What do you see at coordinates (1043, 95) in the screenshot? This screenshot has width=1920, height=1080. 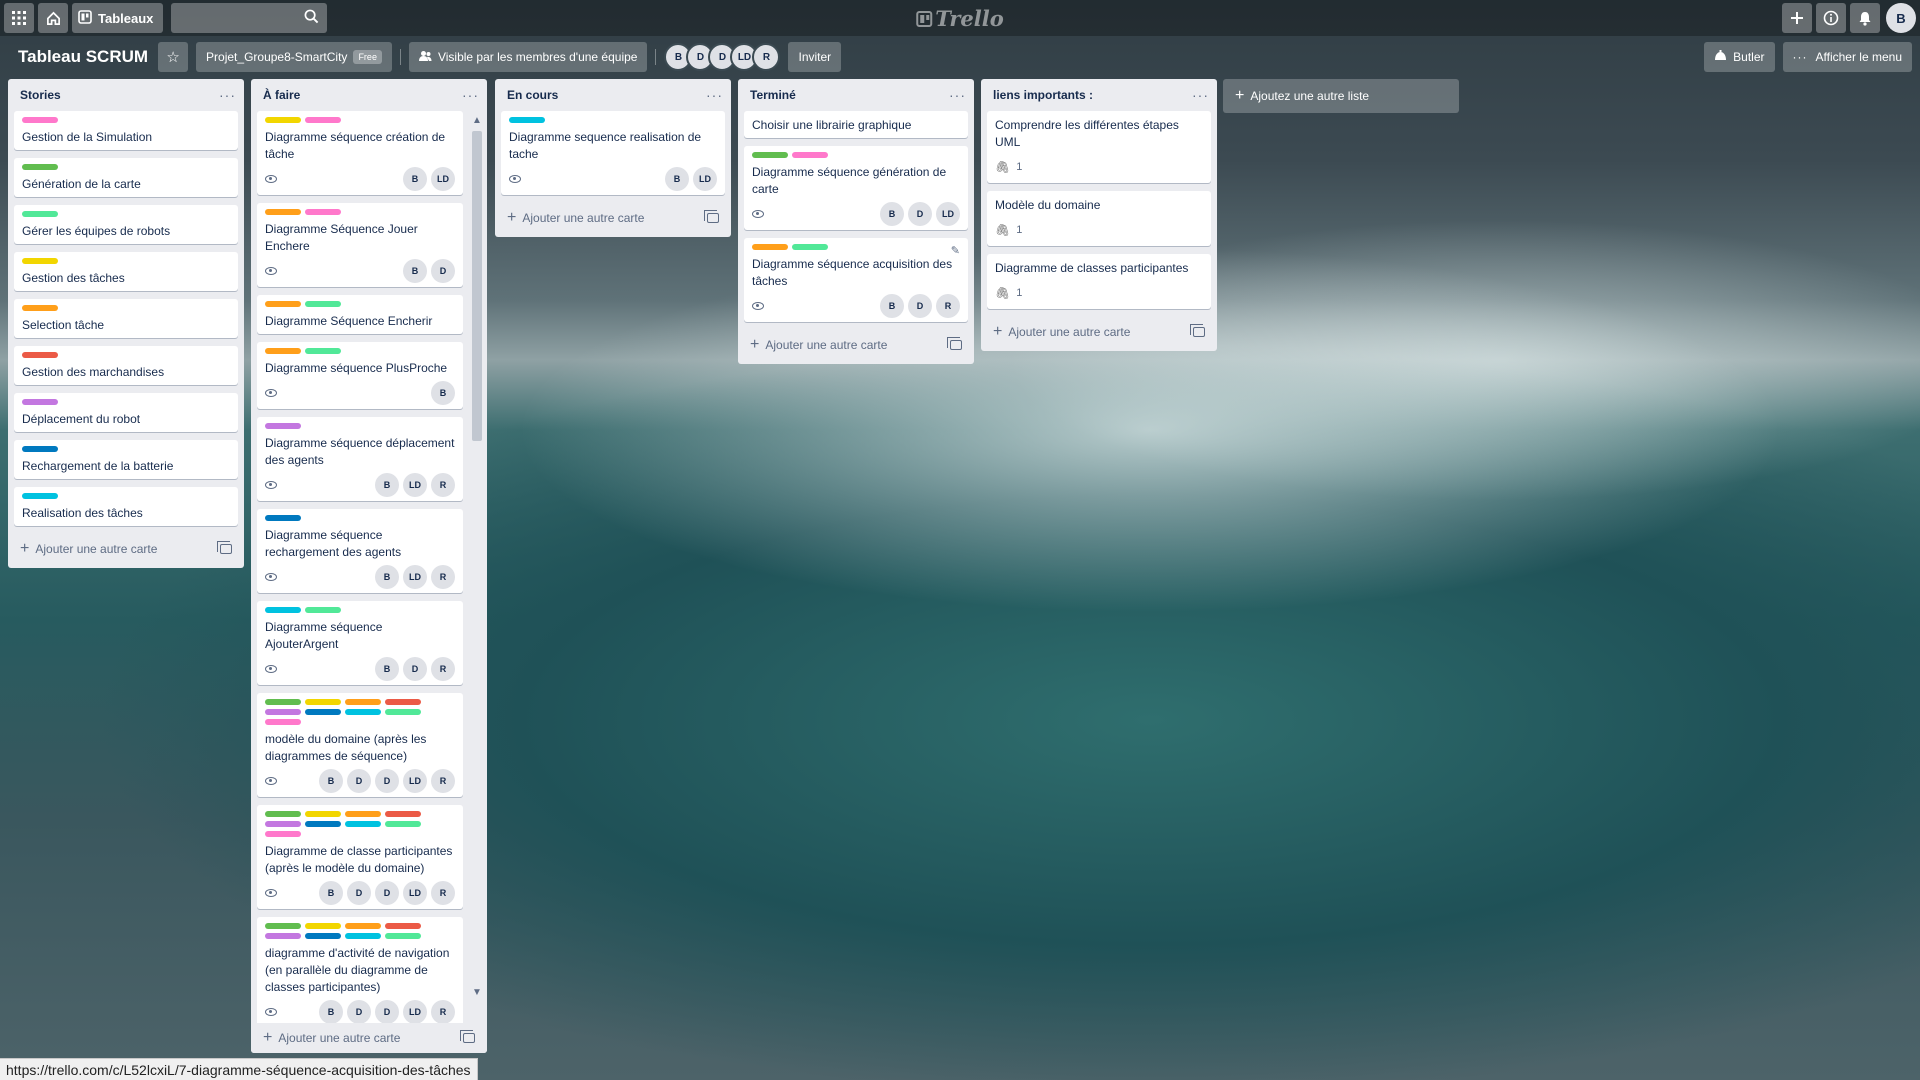 I see `list-title: liens importants :` at bounding box center [1043, 95].